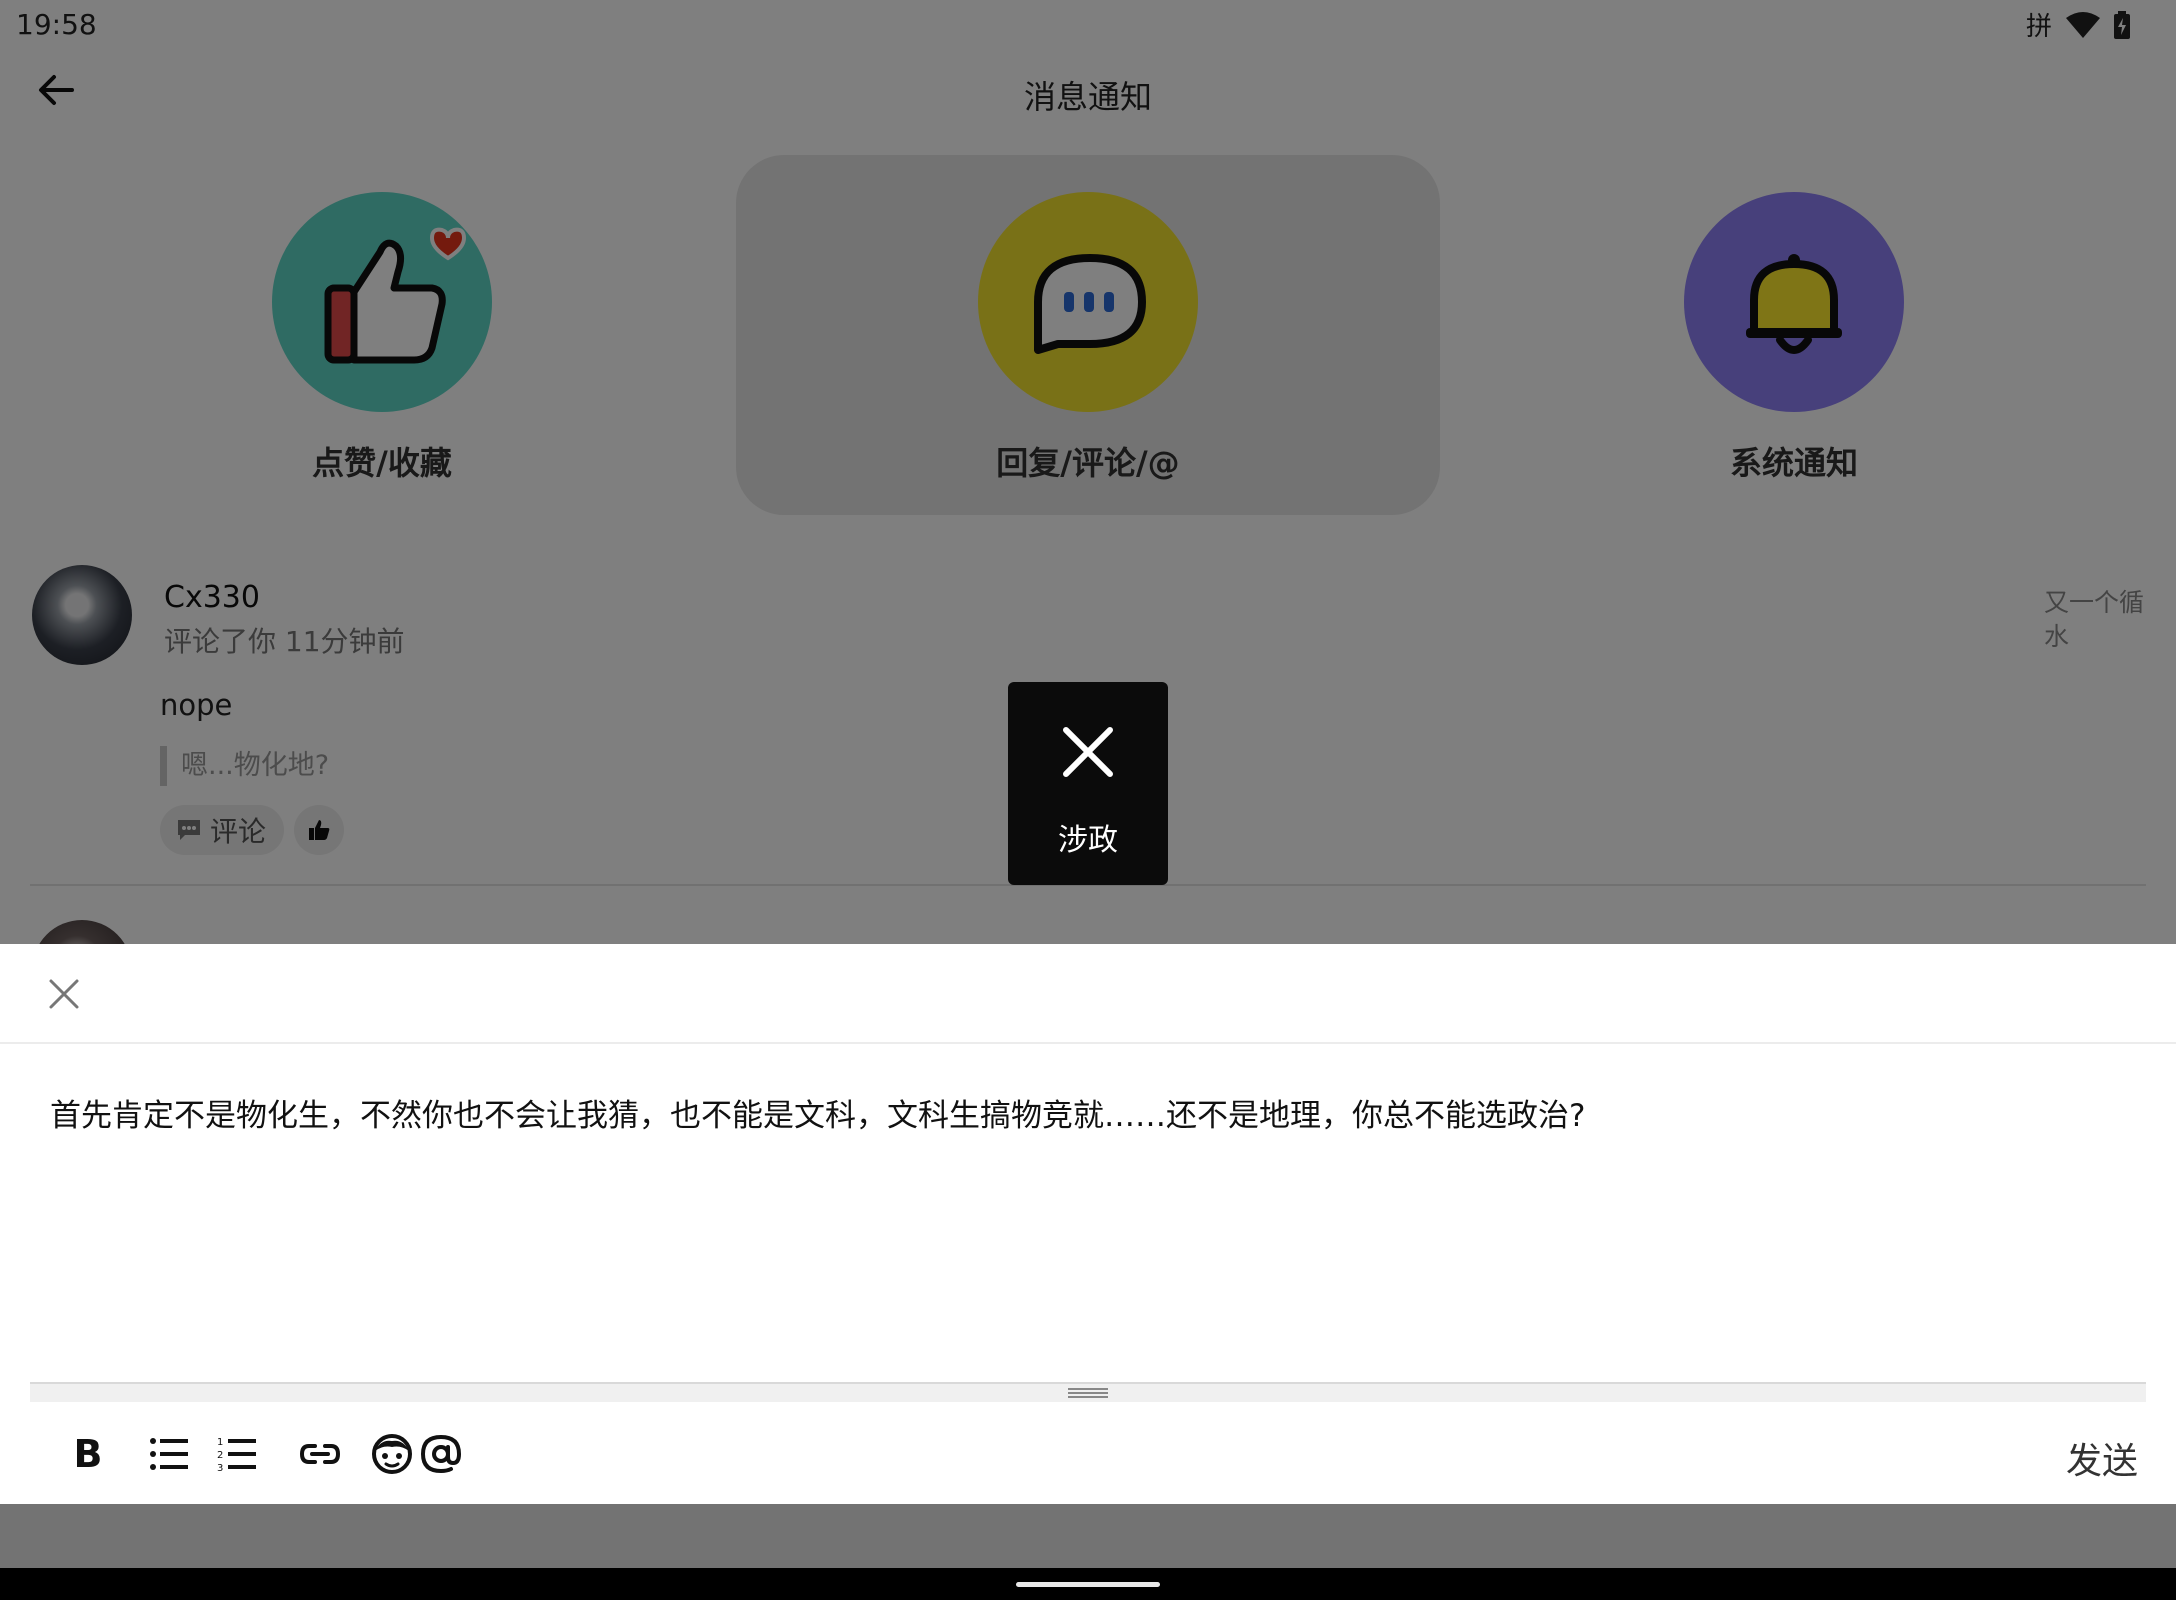 Image resolution: width=2176 pixels, height=1600 pixels. What do you see at coordinates (382, 463) in the screenshot?
I see `category-label: 点赞/收藏` at bounding box center [382, 463].